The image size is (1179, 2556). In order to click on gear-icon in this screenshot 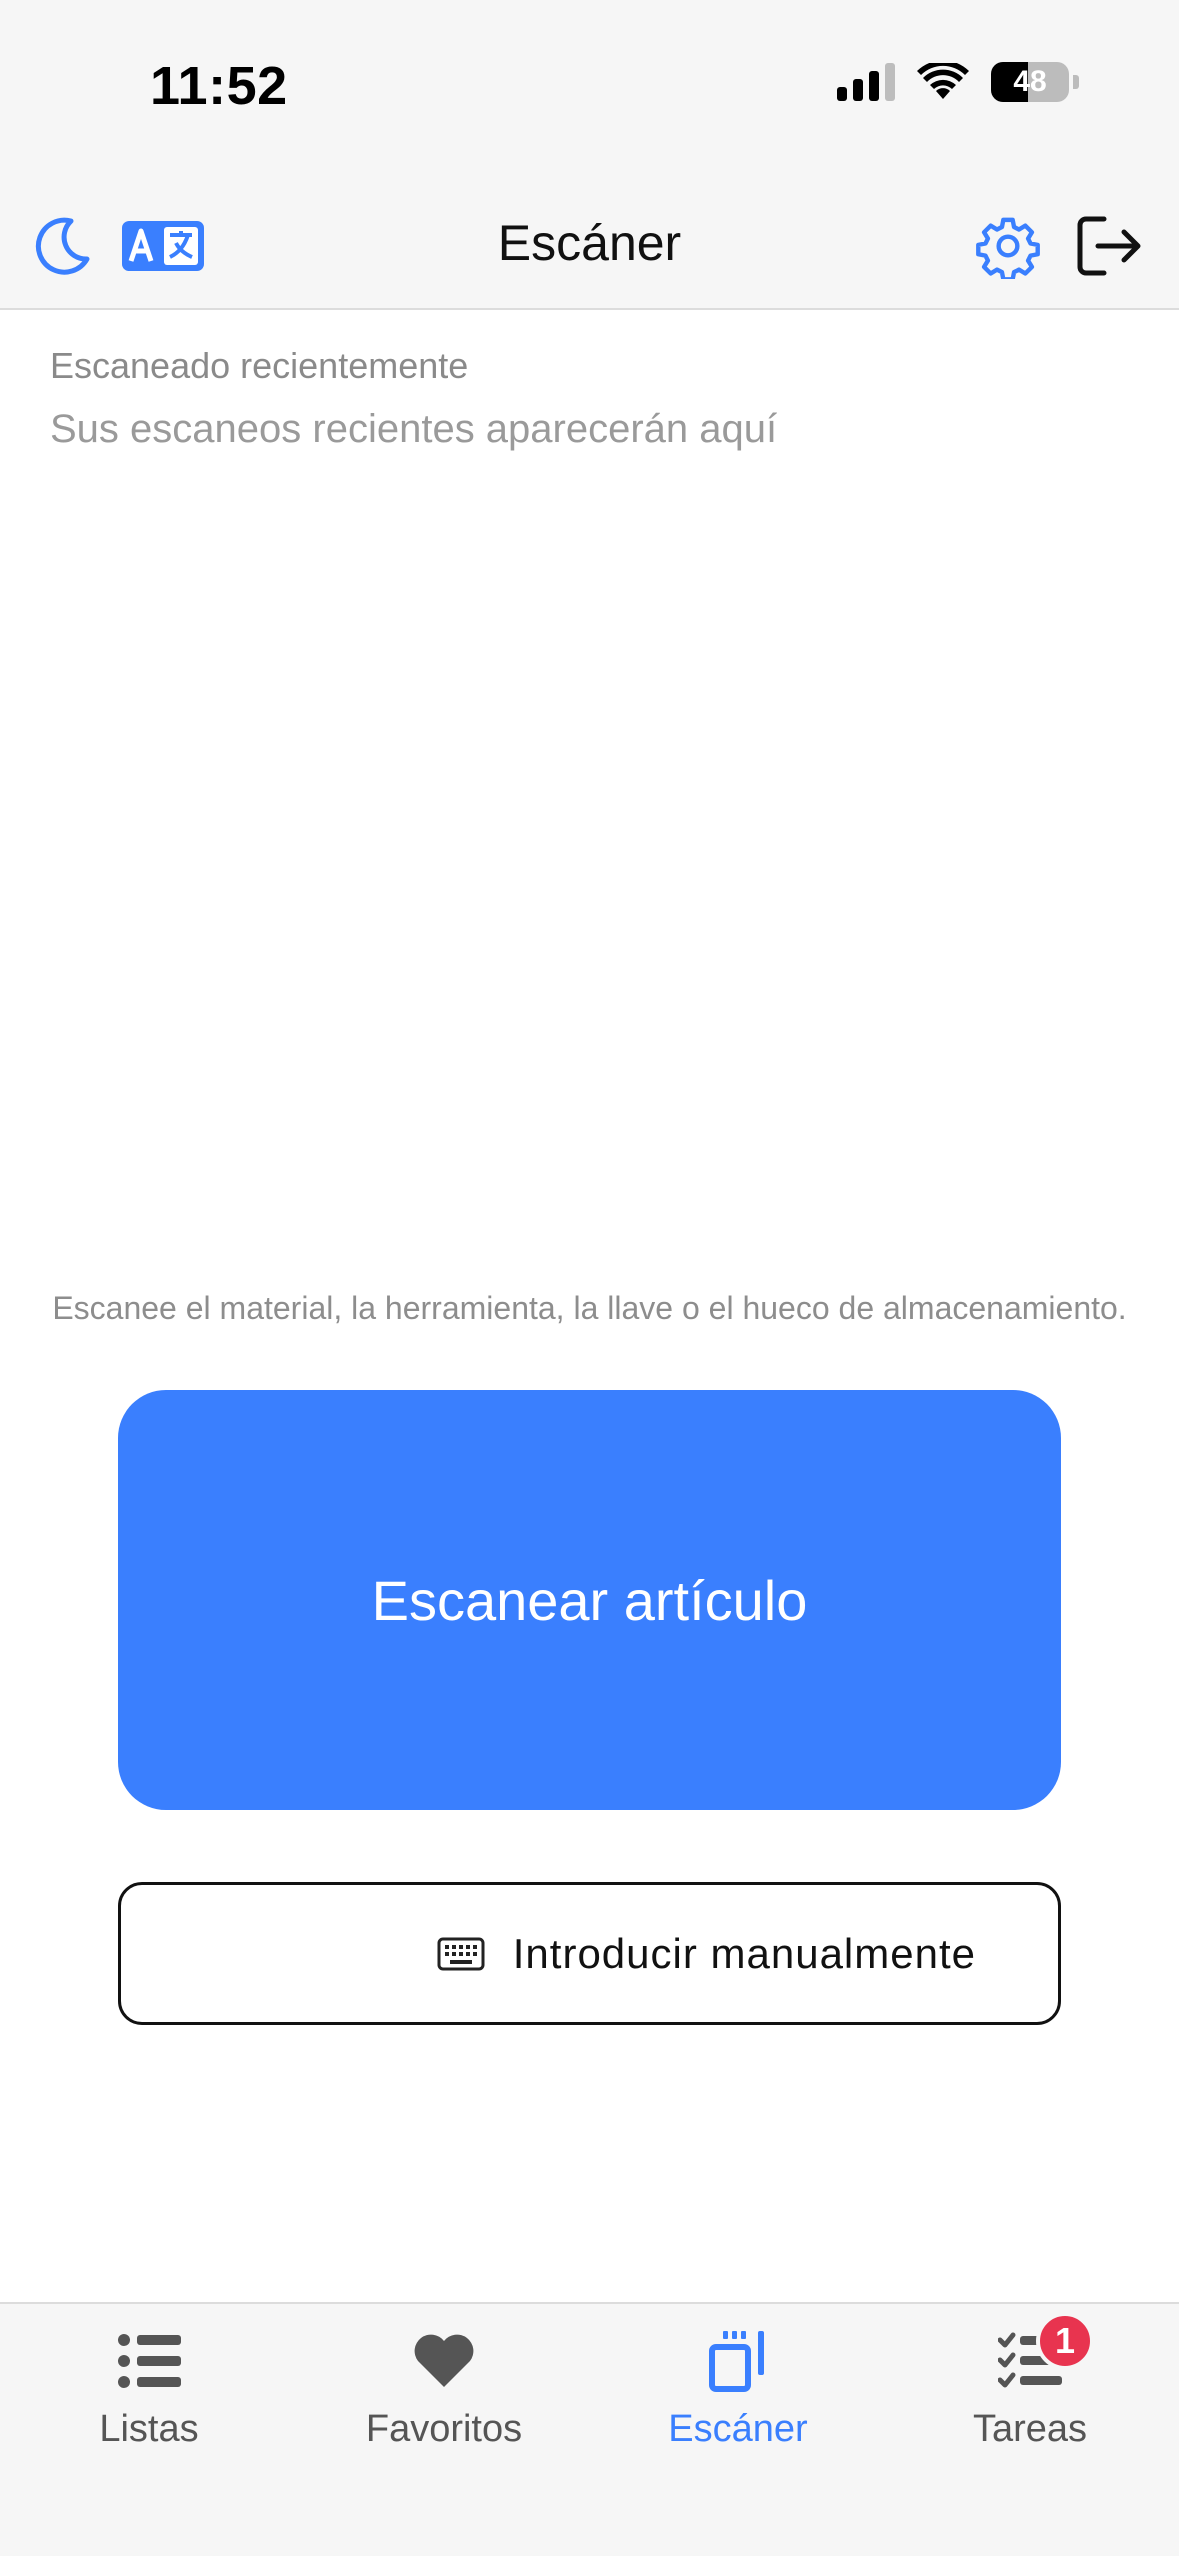, I will do `click(1008, 248)`.